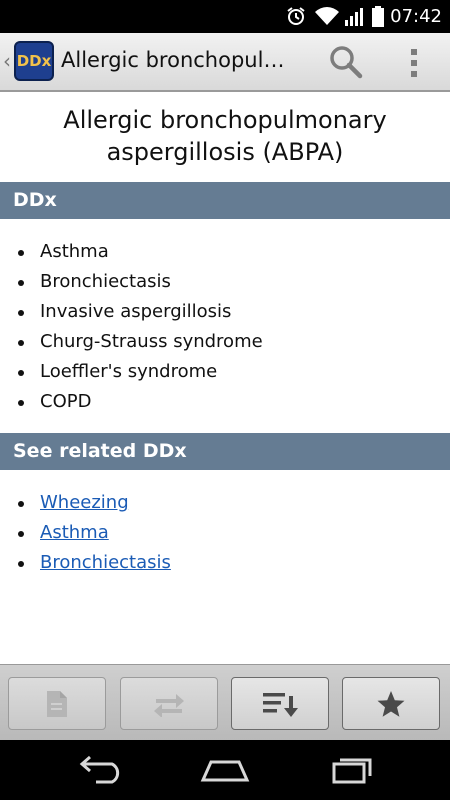 This screenshot has height=800, width=450. Describe the element at coordinates (327, 16) in the screenshot. I see `wifi-icon` at that location.